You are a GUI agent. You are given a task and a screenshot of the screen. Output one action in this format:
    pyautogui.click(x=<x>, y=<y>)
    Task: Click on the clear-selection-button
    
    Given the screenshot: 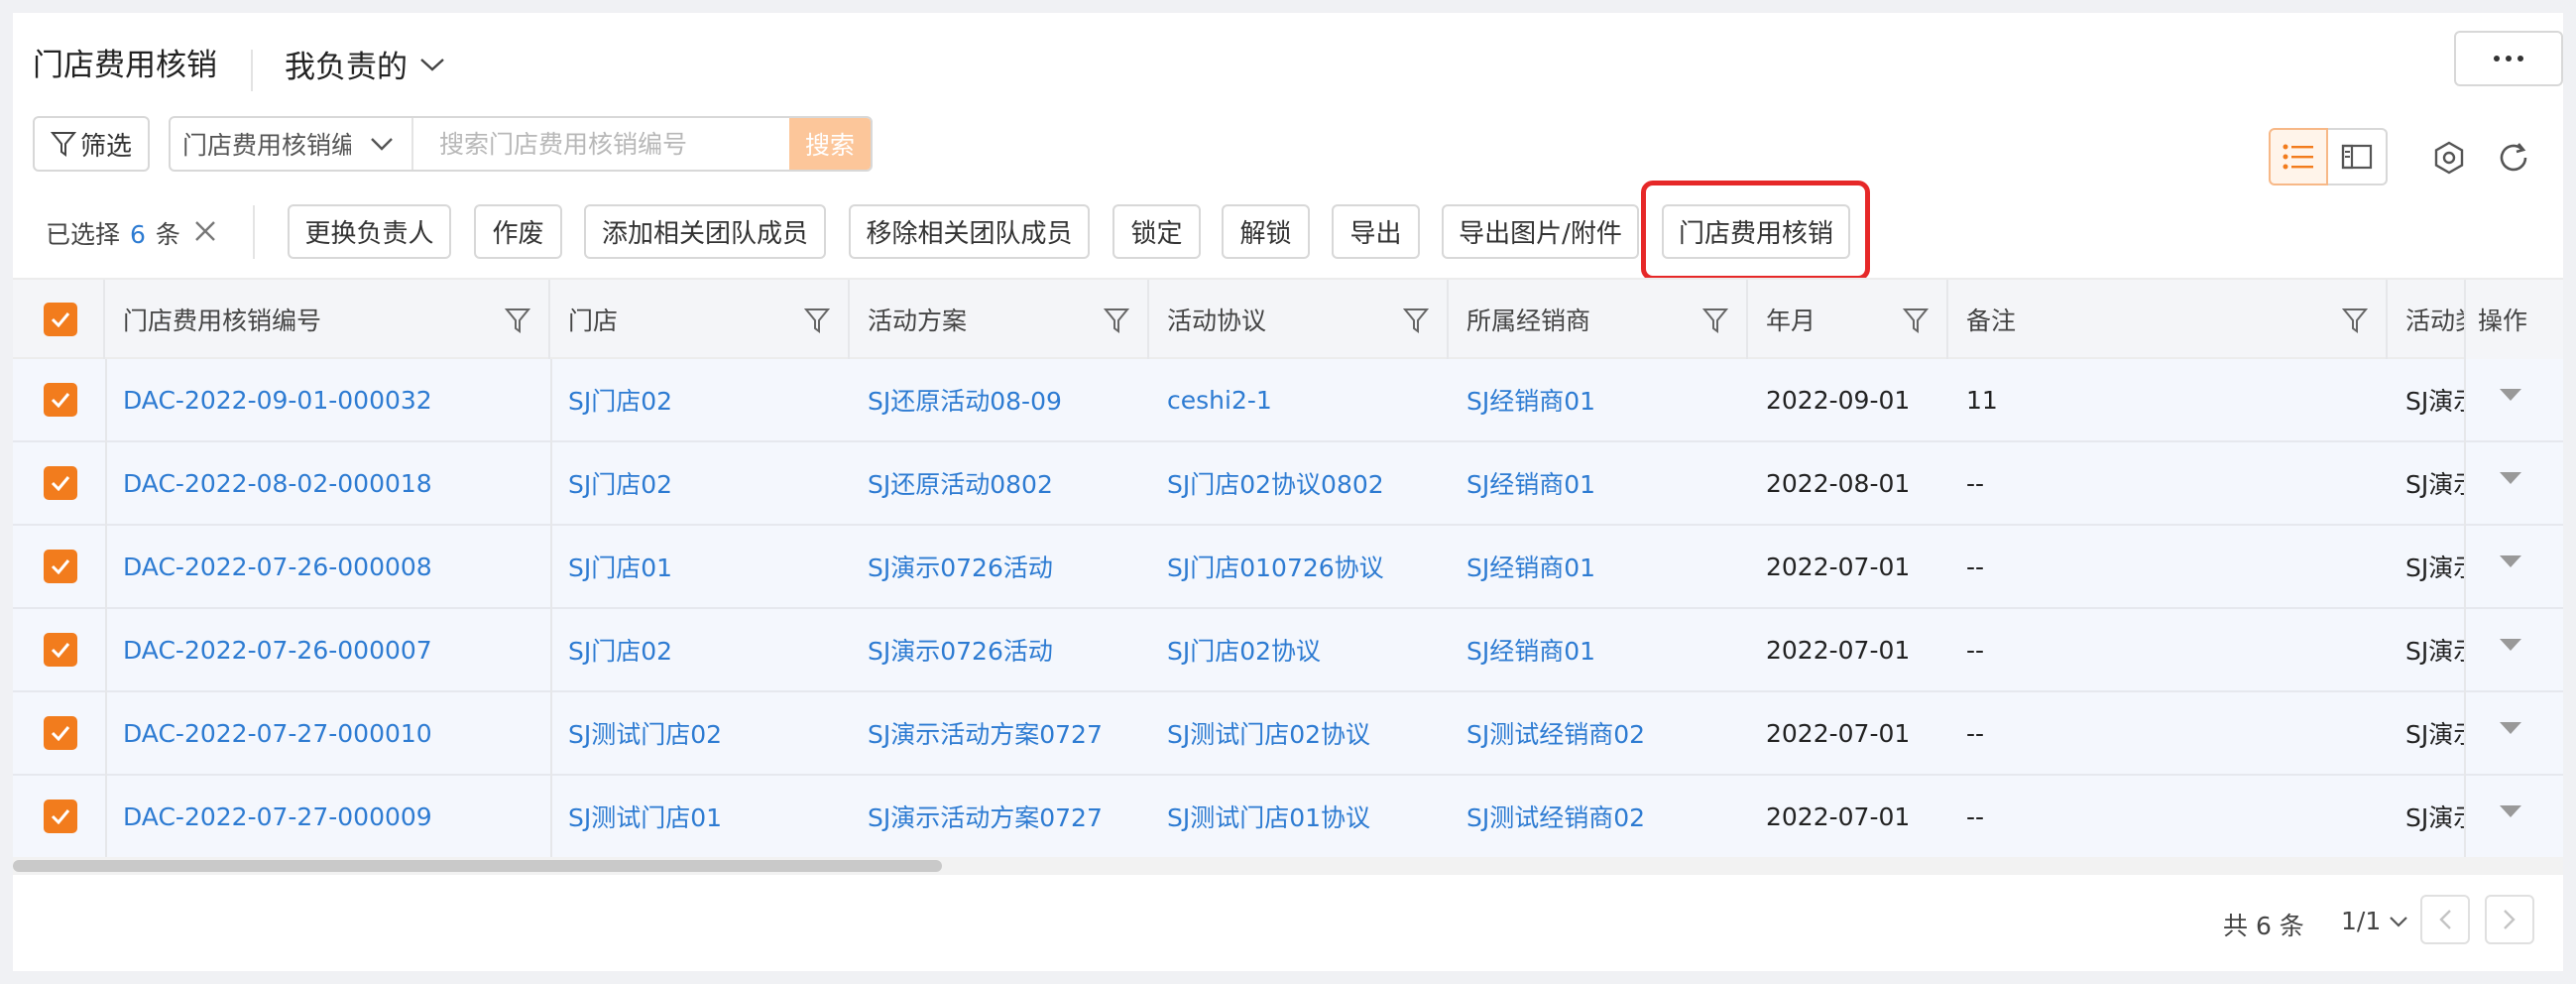 What is the action you would take?
    pyautogui.click(x=205, y=231)
    